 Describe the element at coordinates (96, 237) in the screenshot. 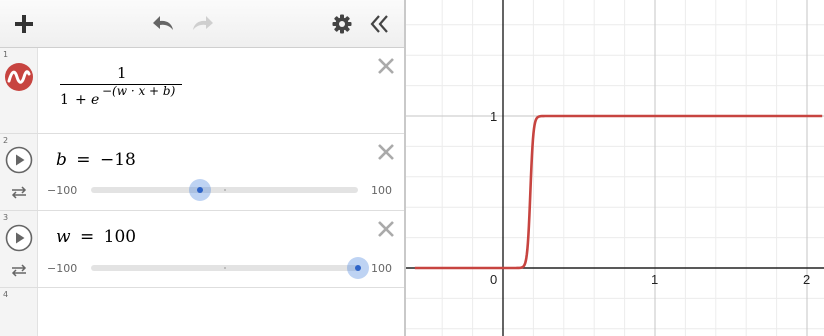

I see `slider-equation: w = 100` at that location.